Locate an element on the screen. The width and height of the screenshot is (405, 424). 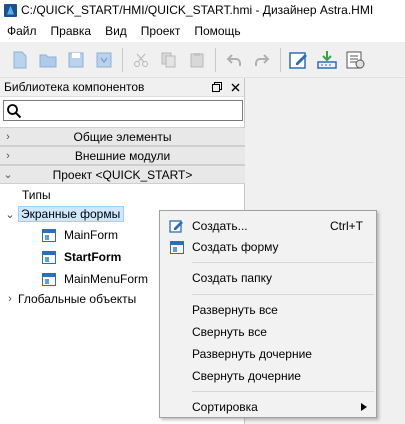
tree-item-global-objects: › Глобальные объекты is located at coordinates (69, 299).